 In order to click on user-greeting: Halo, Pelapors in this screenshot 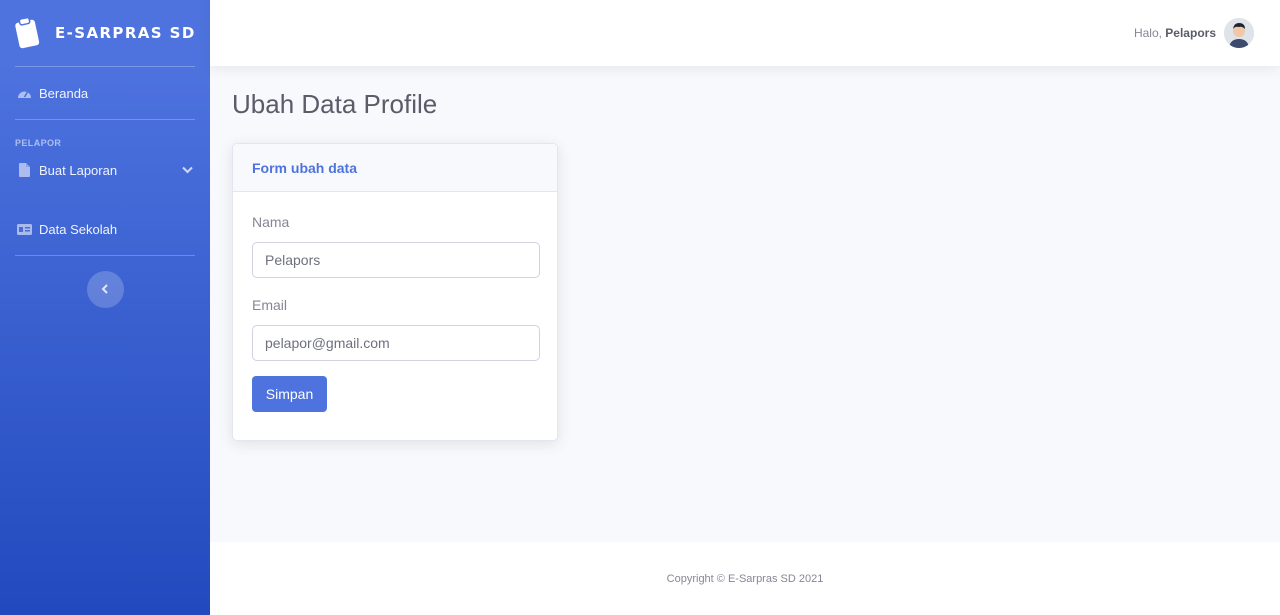, I will do `click(1175, 33)`.